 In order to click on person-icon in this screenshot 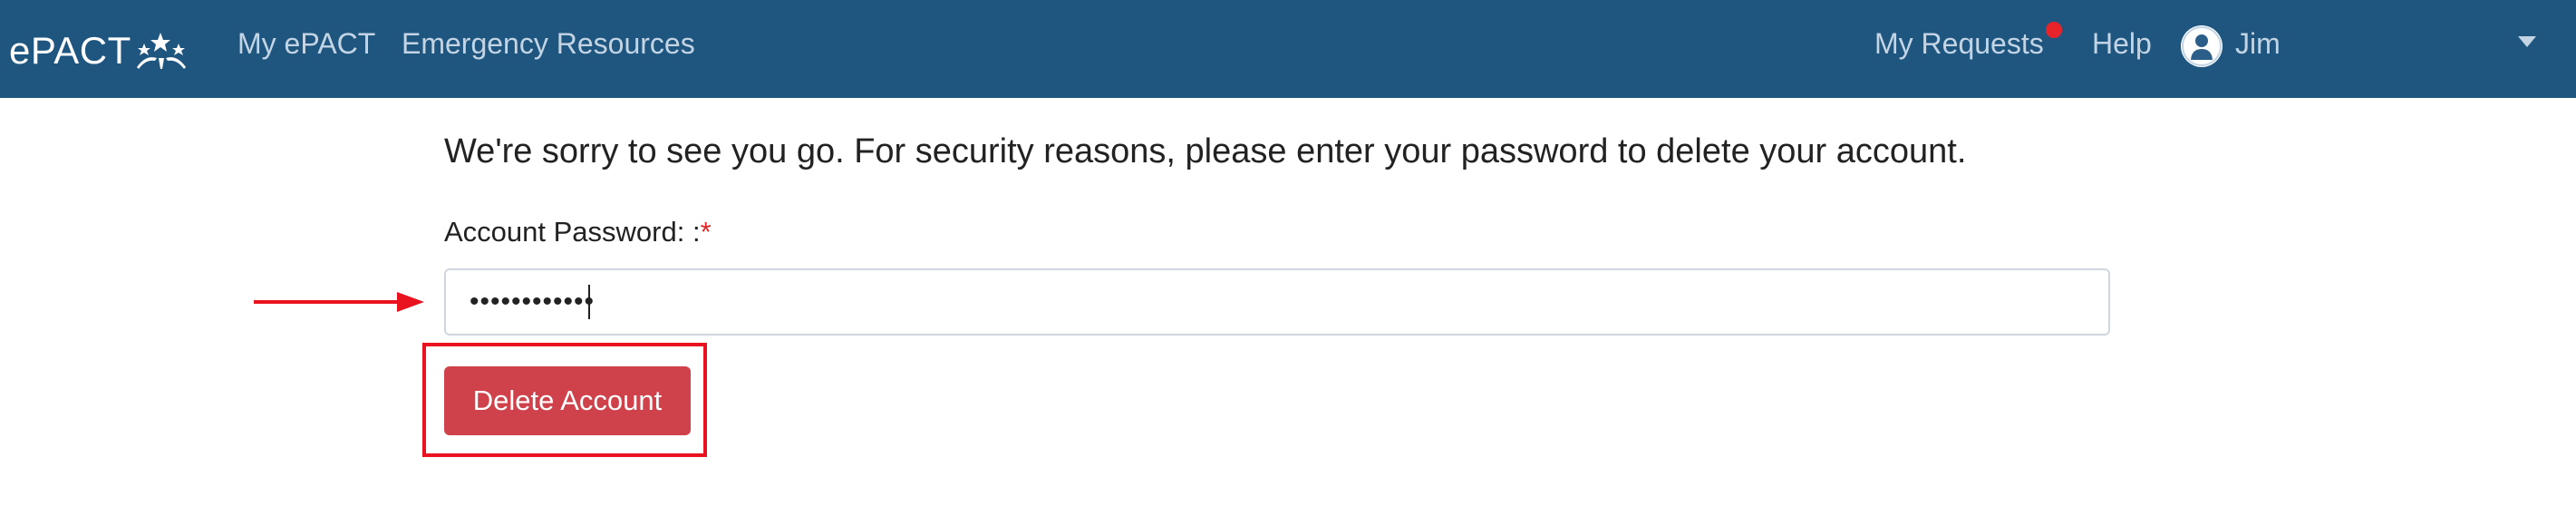, I will do `click(2202, 46)`.